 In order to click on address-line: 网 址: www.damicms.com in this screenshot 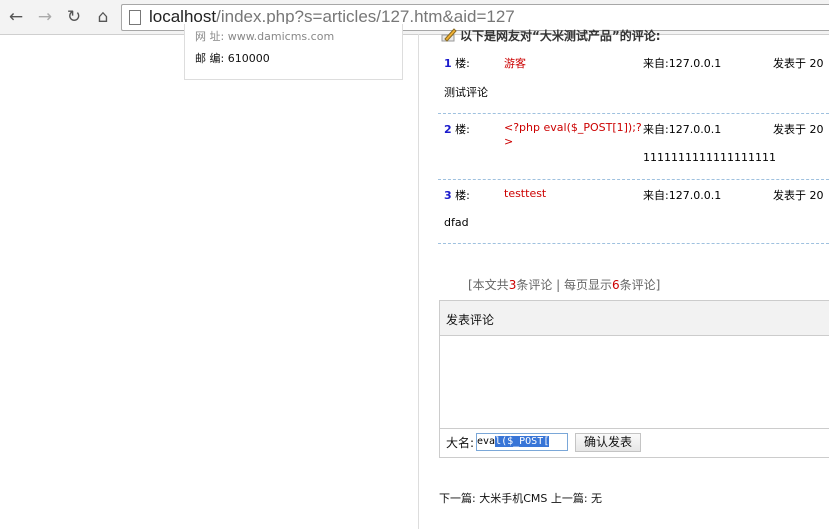, I will do `click(265, 36)`.